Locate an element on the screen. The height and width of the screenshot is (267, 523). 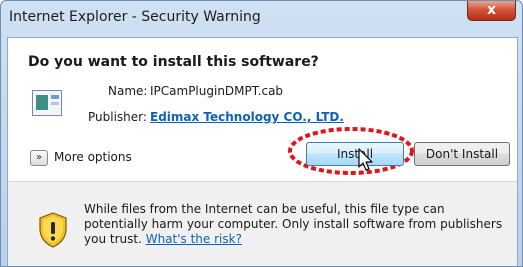
close-button: x is located at coordinates (491, 11).